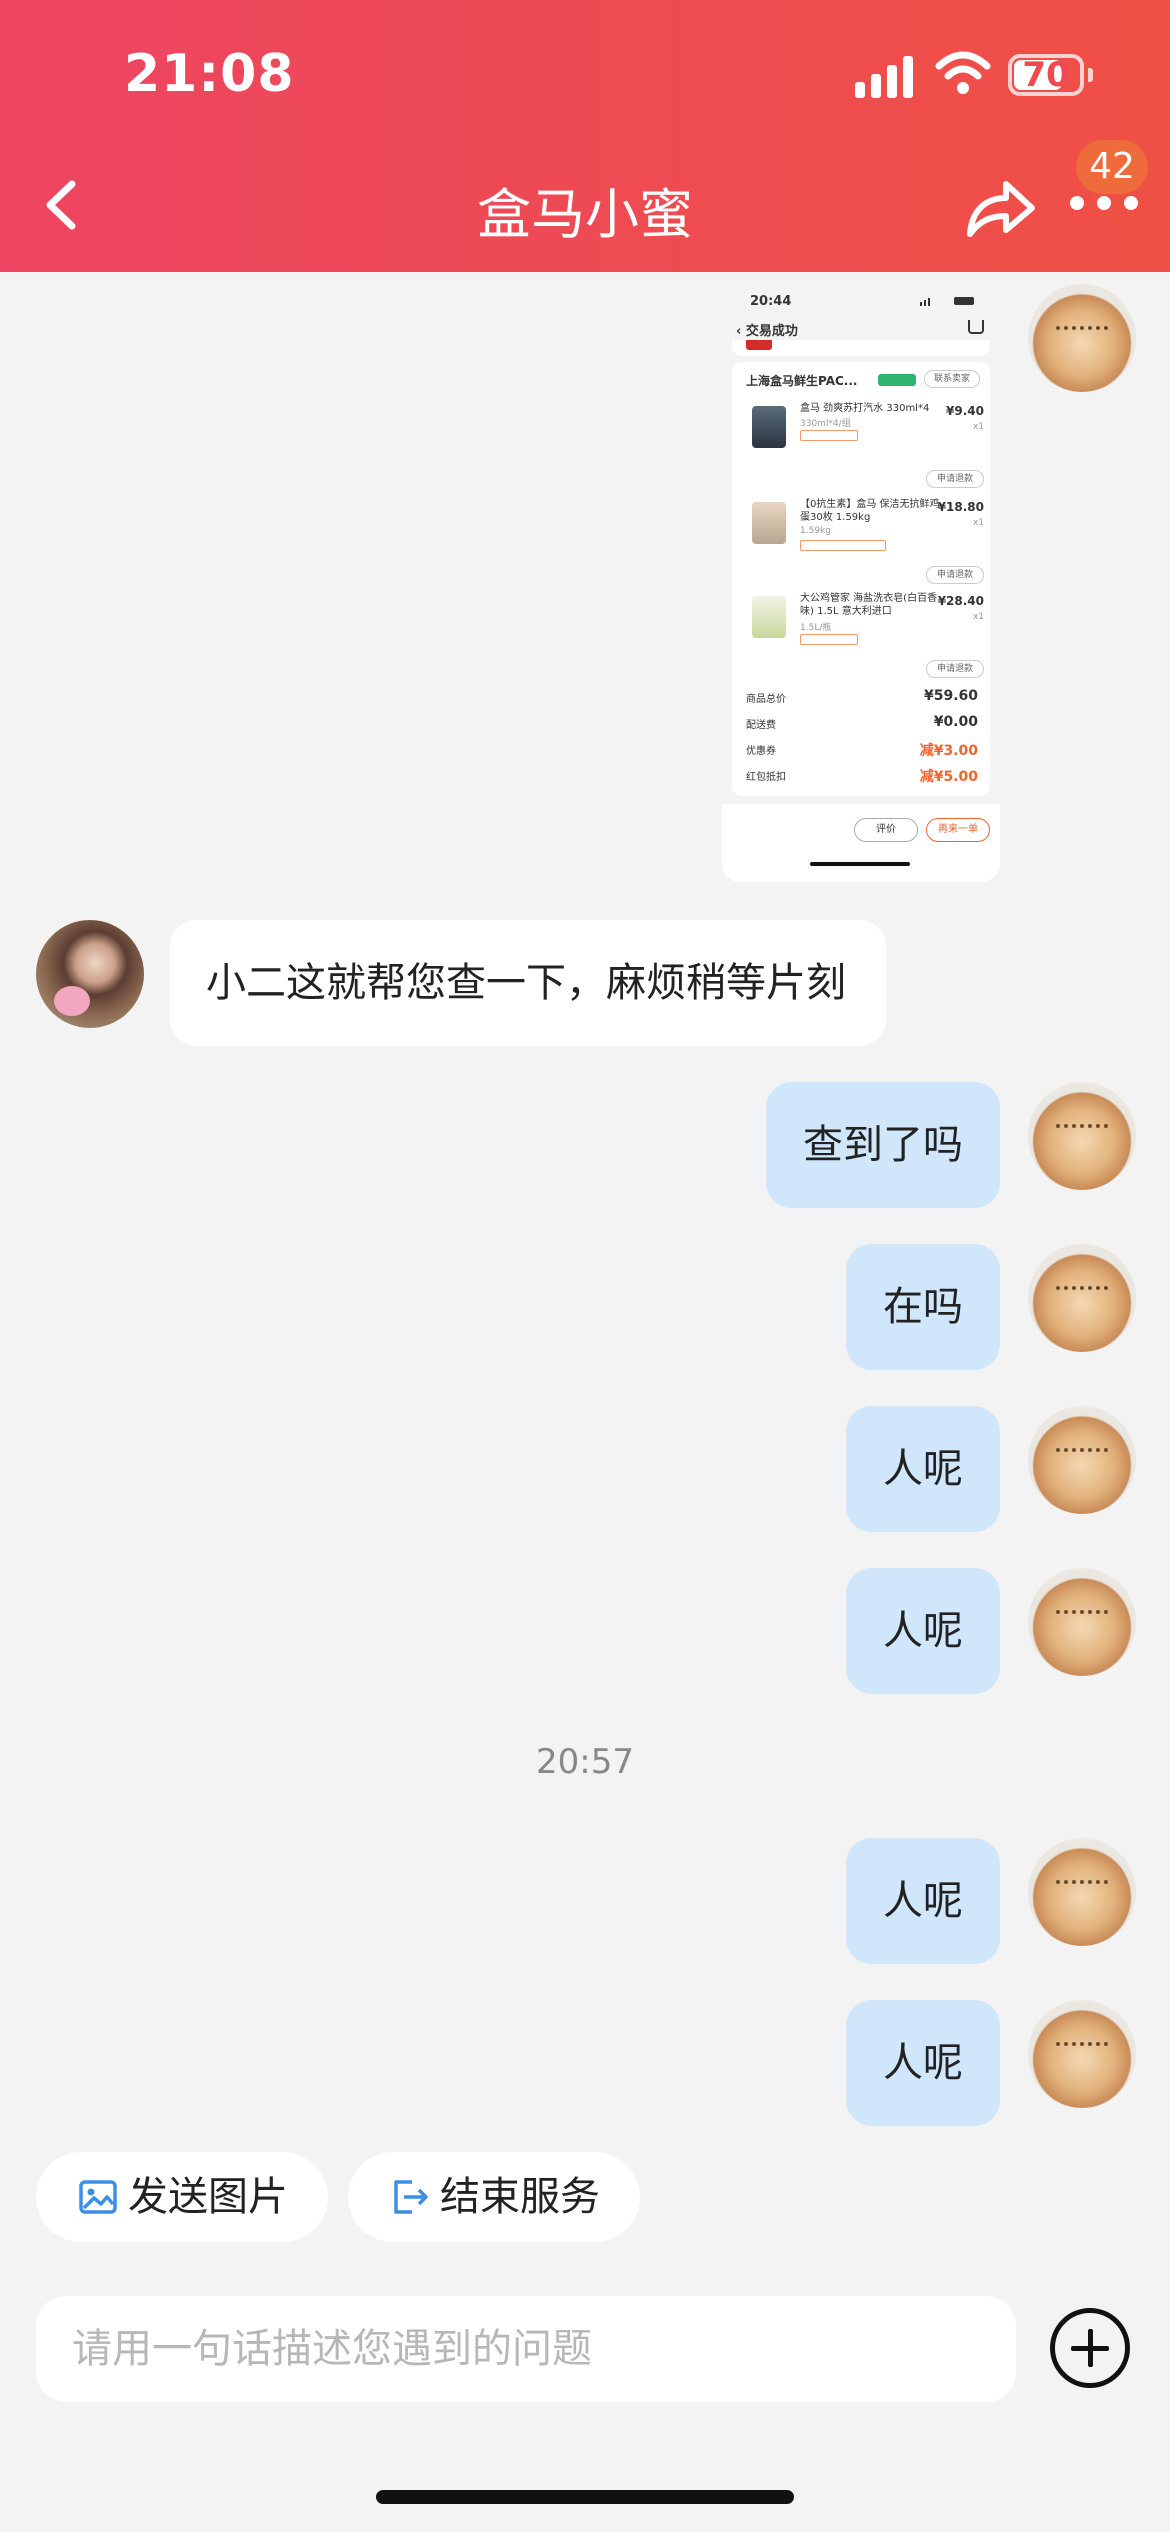 The width and height of the screenshot is (1170, 2532). I want to click on shot-store-tag, so click(897, 380).